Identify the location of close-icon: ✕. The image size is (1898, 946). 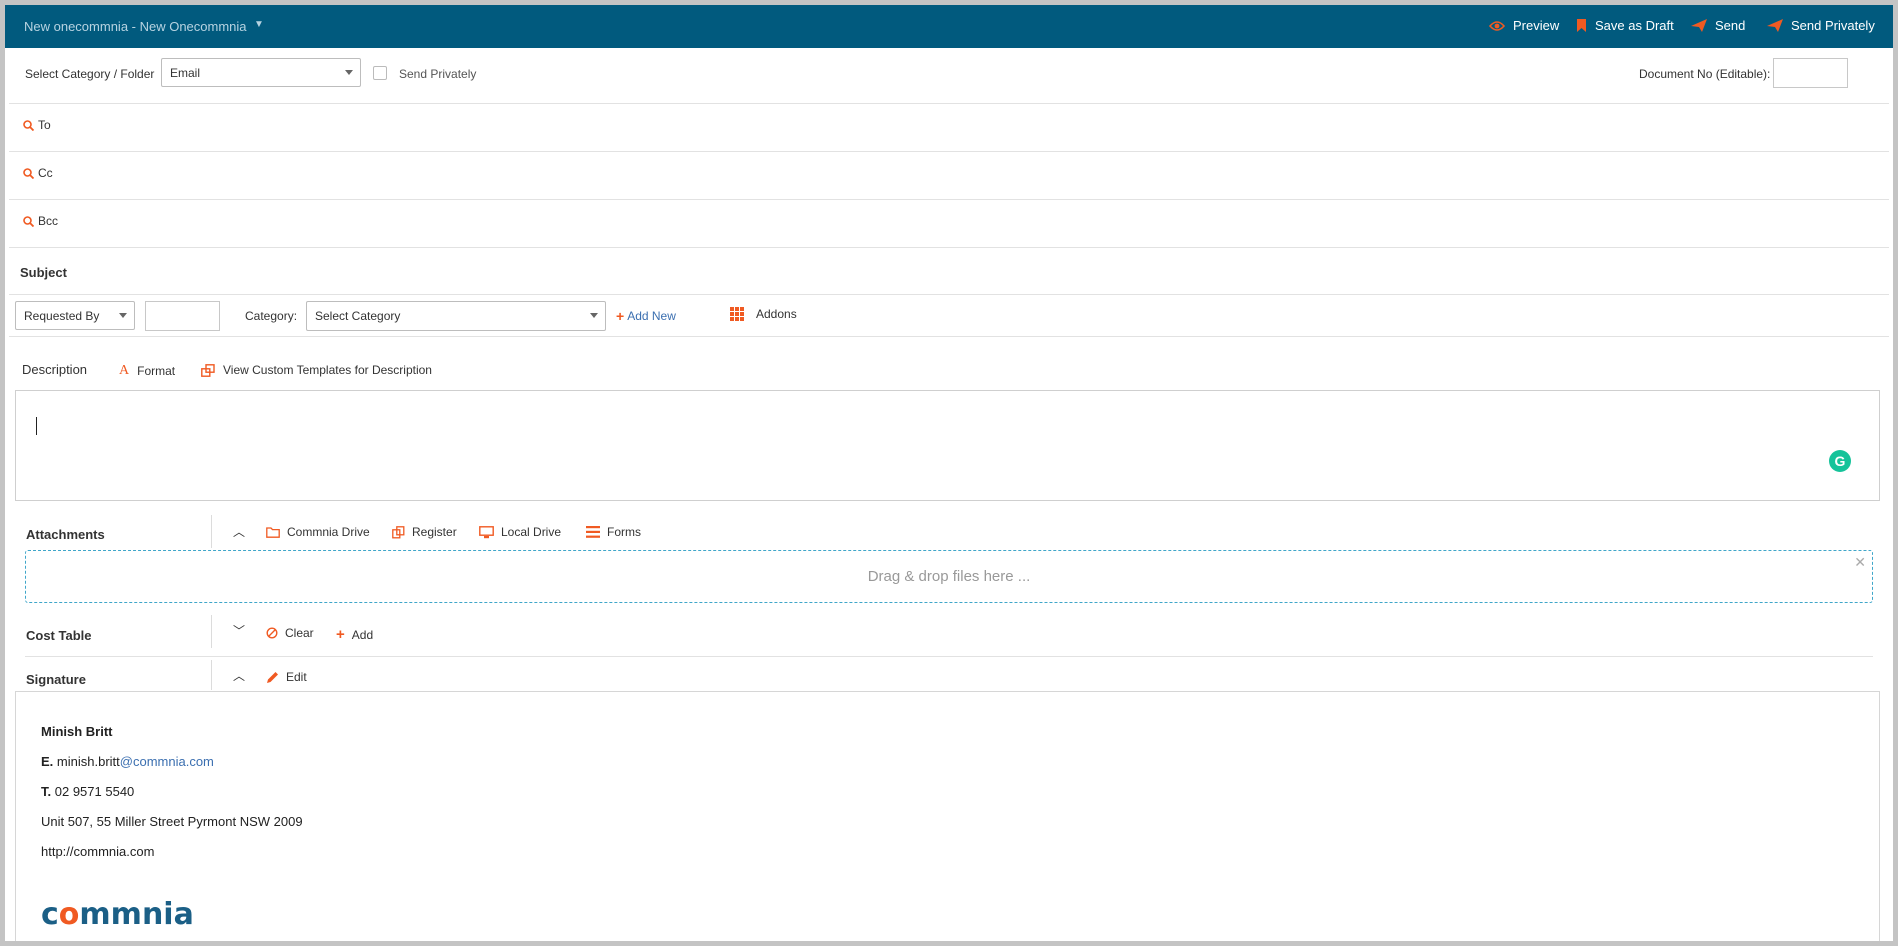
(1860, 562).